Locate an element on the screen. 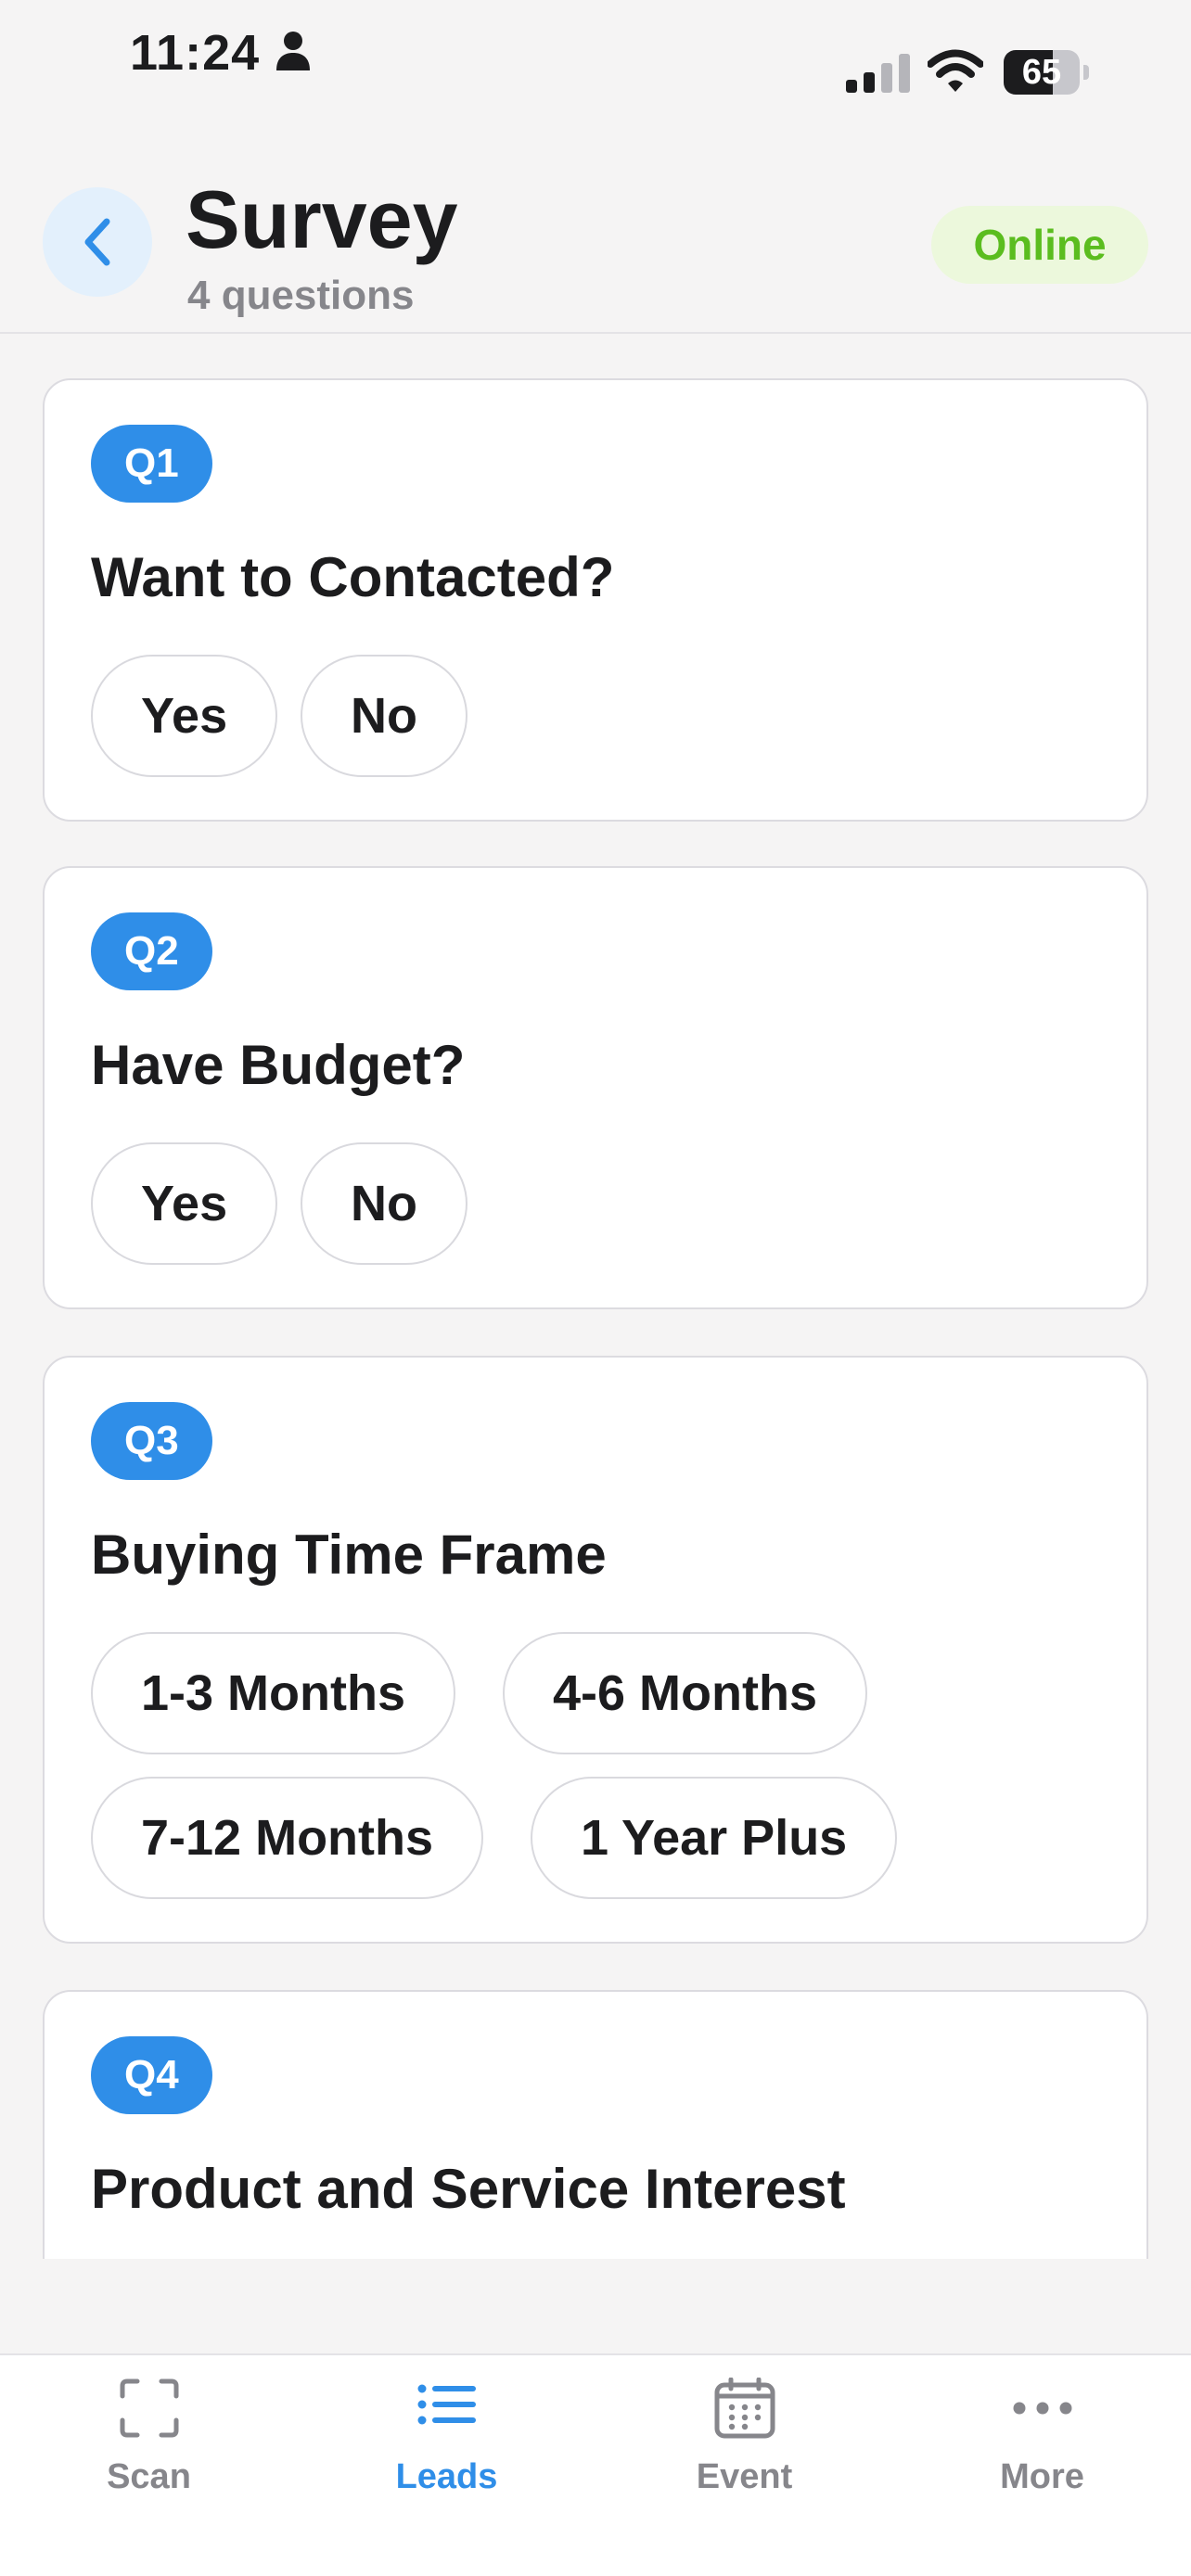  battery-indicator: 65 is located at coordinates (1047, 72).